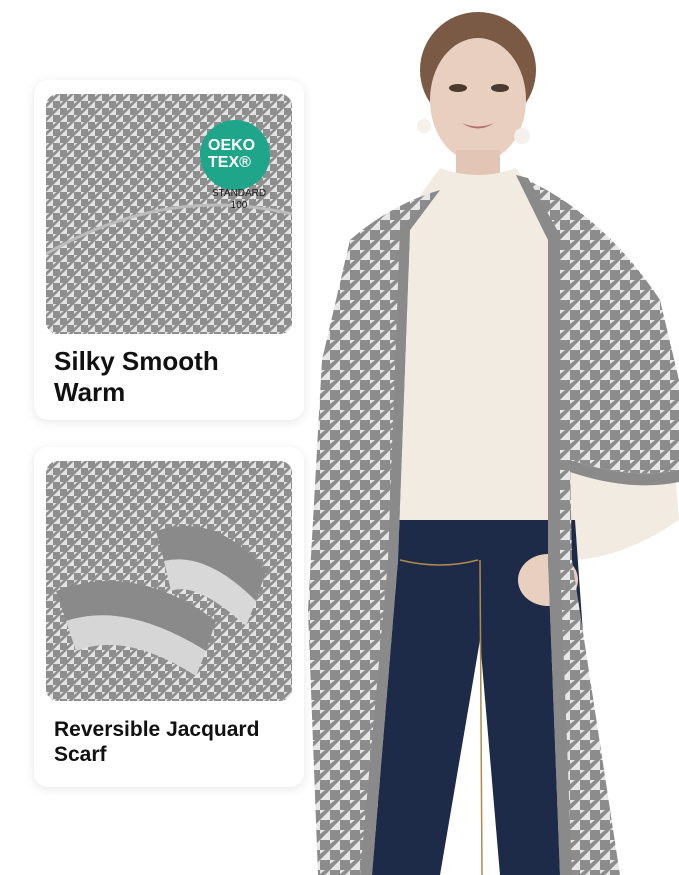 The height and width of the screenshot is (875, 679). What do you see at coordinates (90, 392) in the screenshot?
I see `feature-line-2: Warm` at bounding box center [90, 392].